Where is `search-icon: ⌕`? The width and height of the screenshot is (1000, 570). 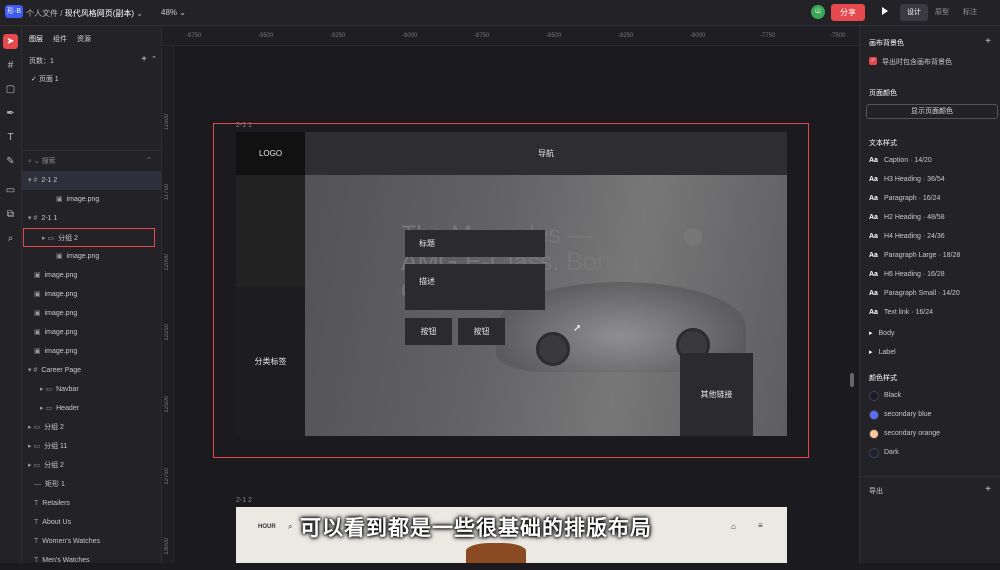
search-icon: ⌕ is located at coordinates (10, 238).